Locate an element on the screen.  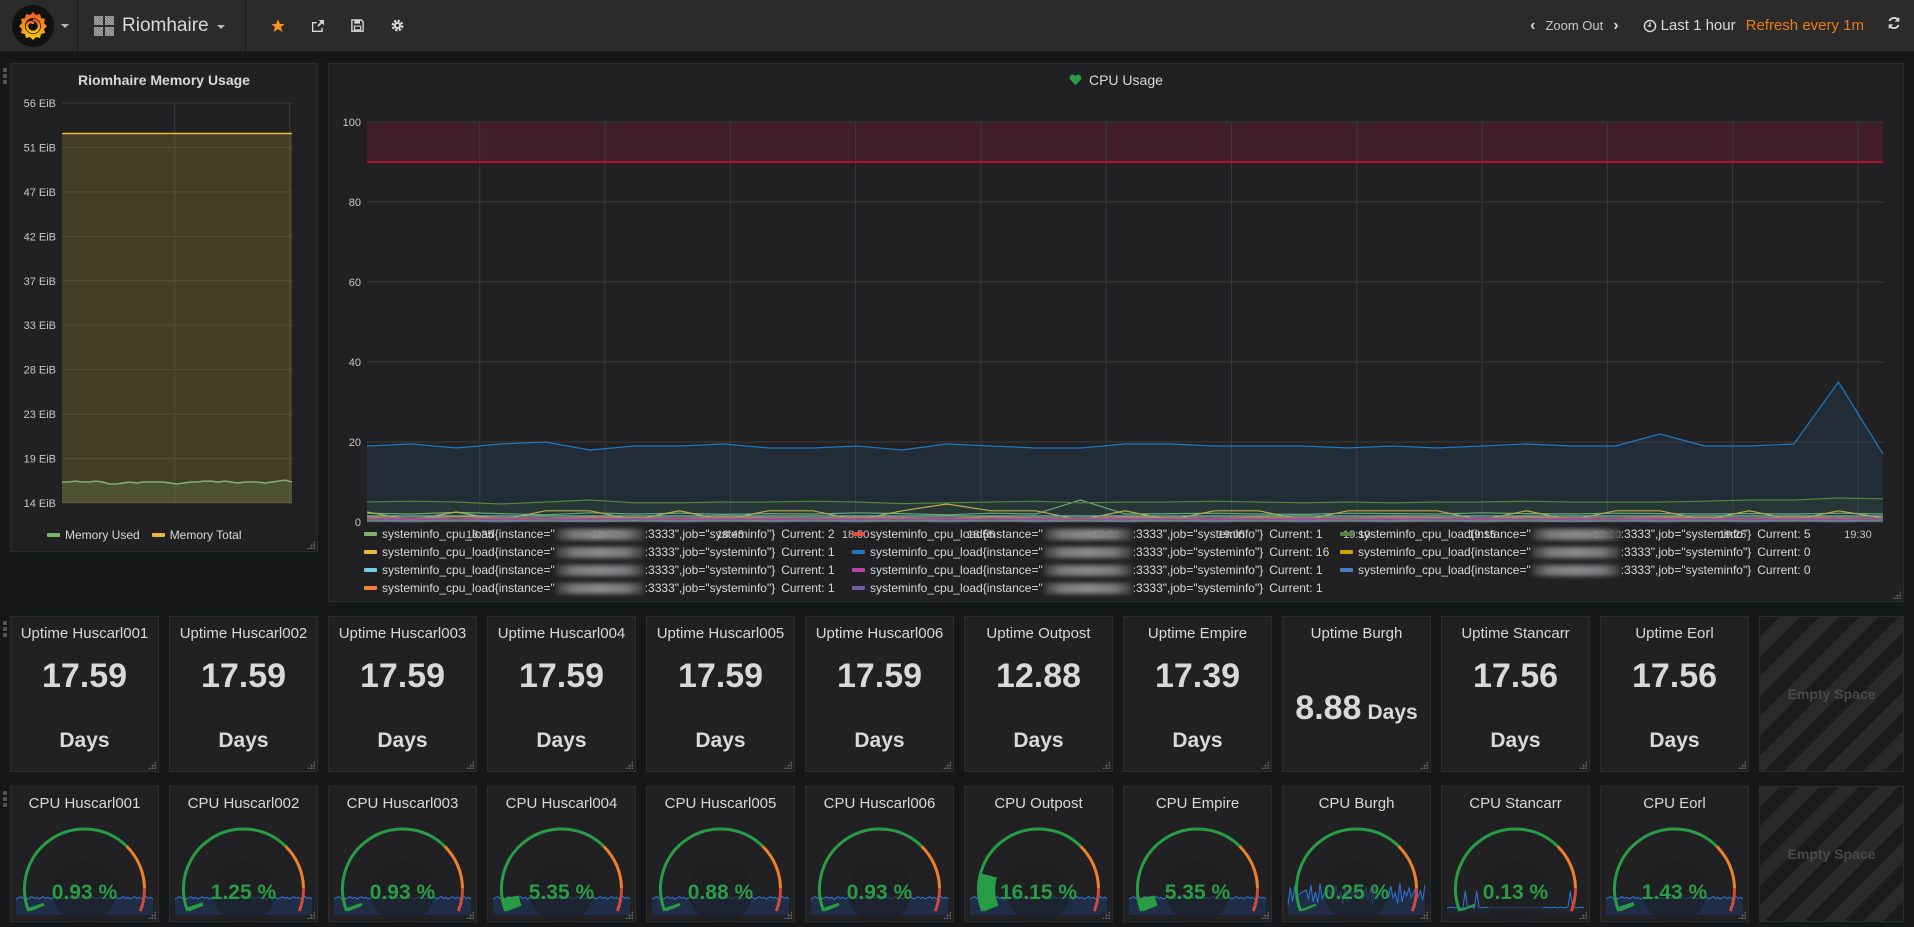
panel-title: Uptime Stancarr is located at coordinates (1515, 629).